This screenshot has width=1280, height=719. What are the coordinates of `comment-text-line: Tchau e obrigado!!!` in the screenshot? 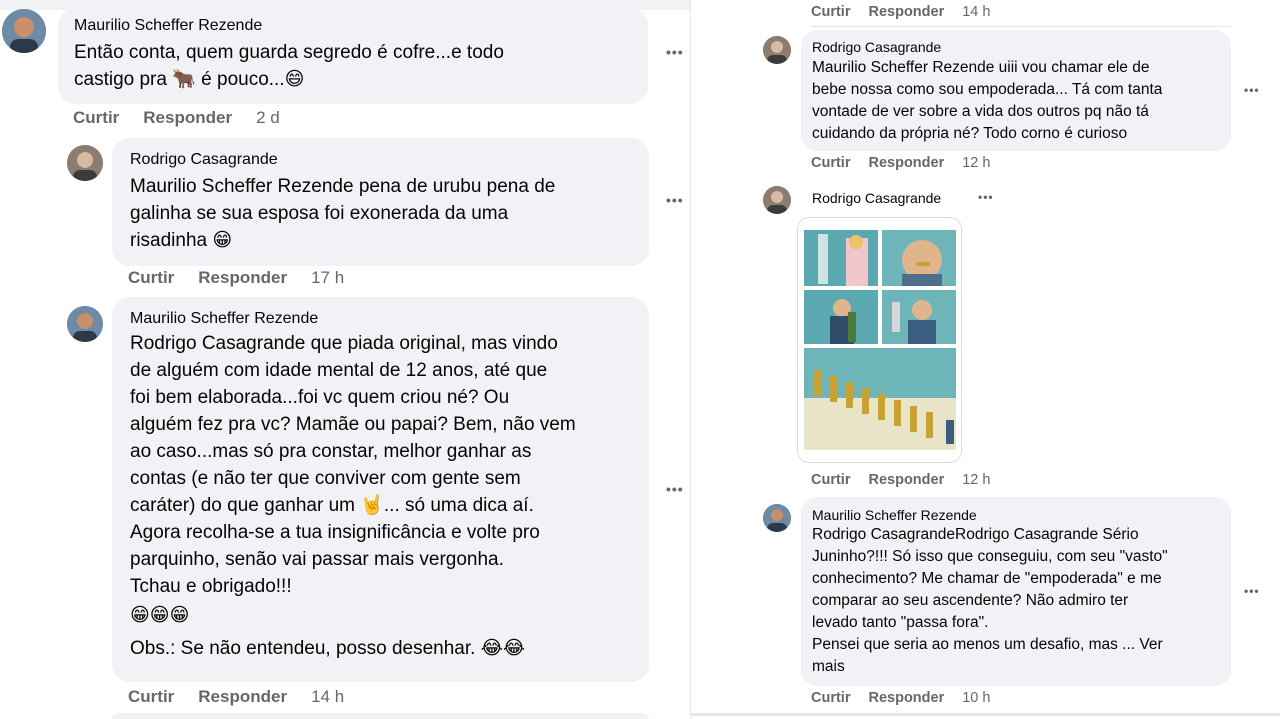 It's located at (211, 586).